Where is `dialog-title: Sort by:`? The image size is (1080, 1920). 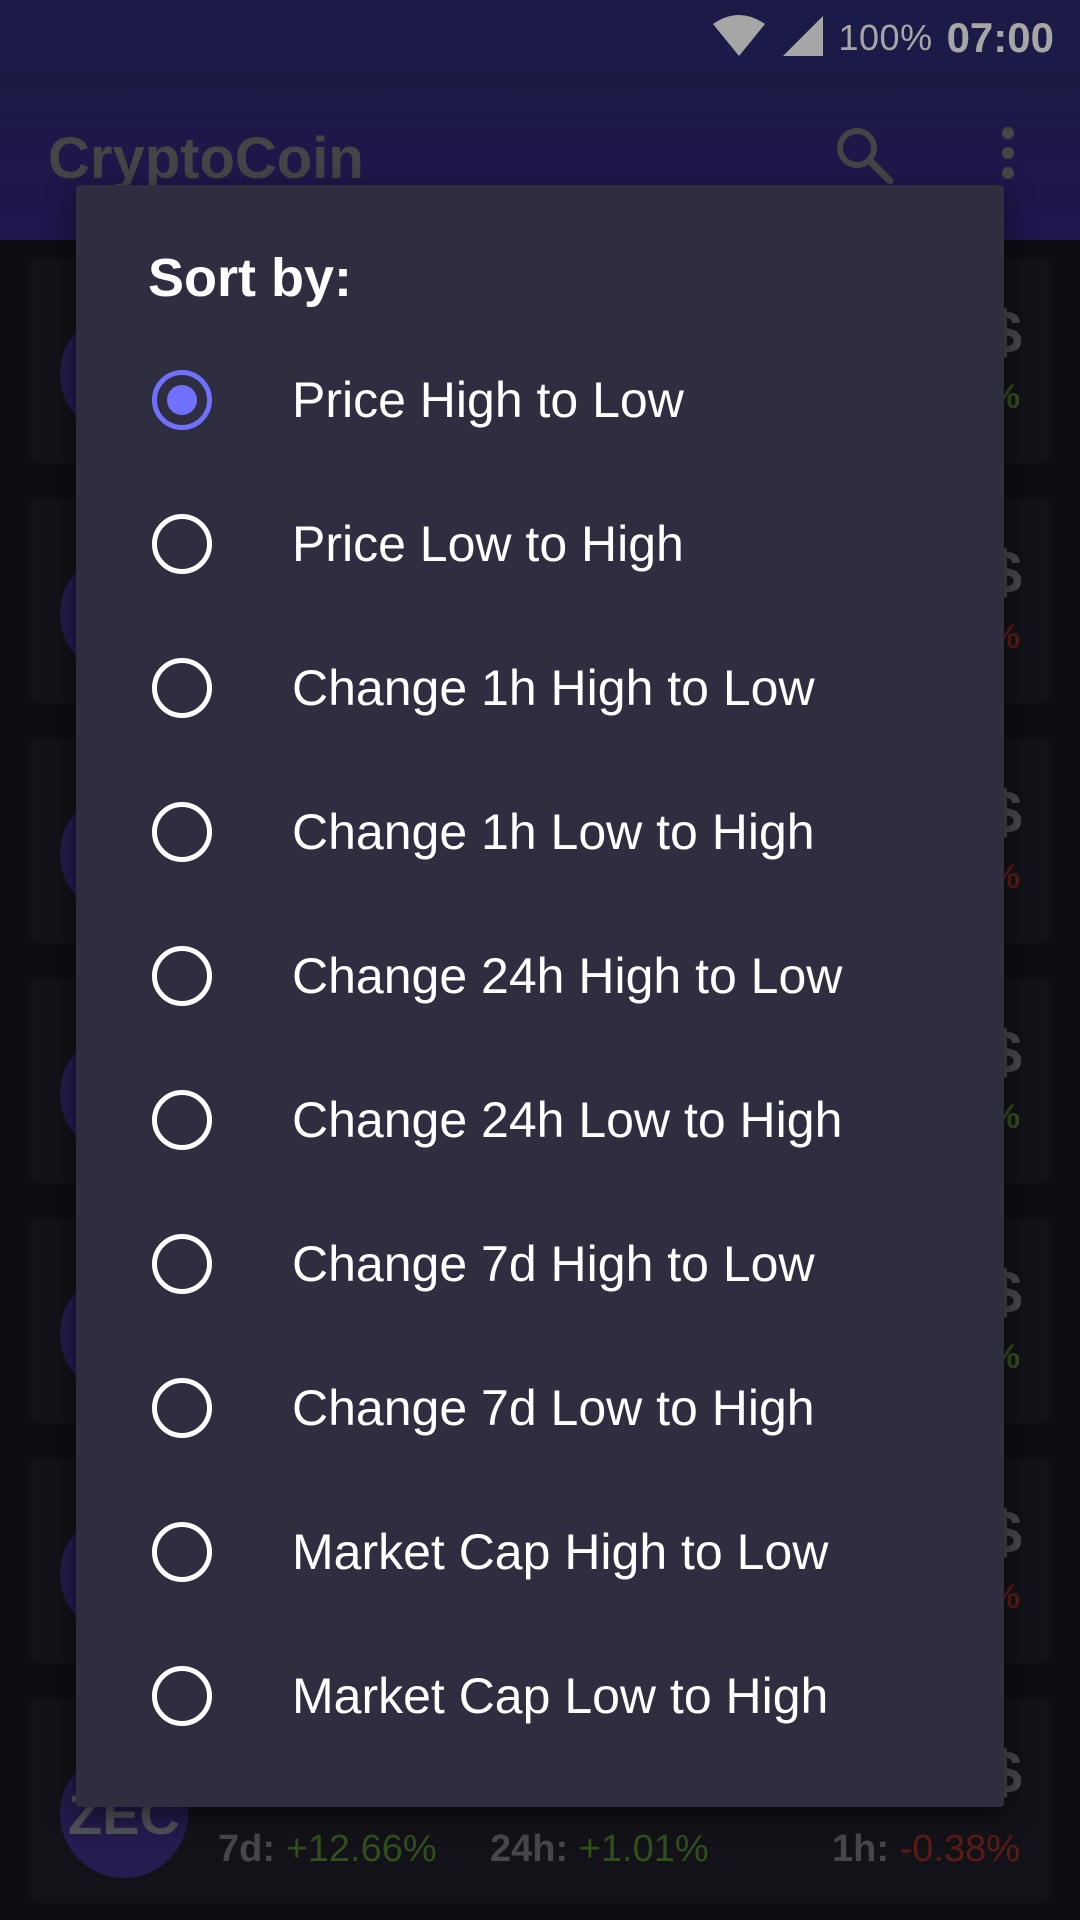
dialog-title: Sort by: is located at coordinates (250, 278).